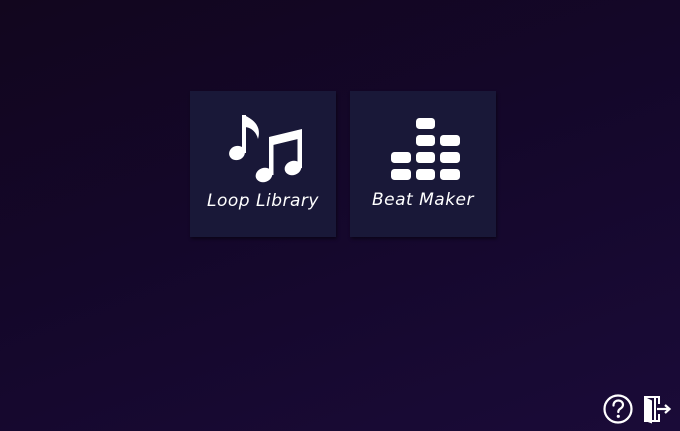 The image size is (680, 431). What do you see at coordinates (263, 201) in the screenshot?
I see `loop-library-label: Loop Library` at bounding box center [263, 201].